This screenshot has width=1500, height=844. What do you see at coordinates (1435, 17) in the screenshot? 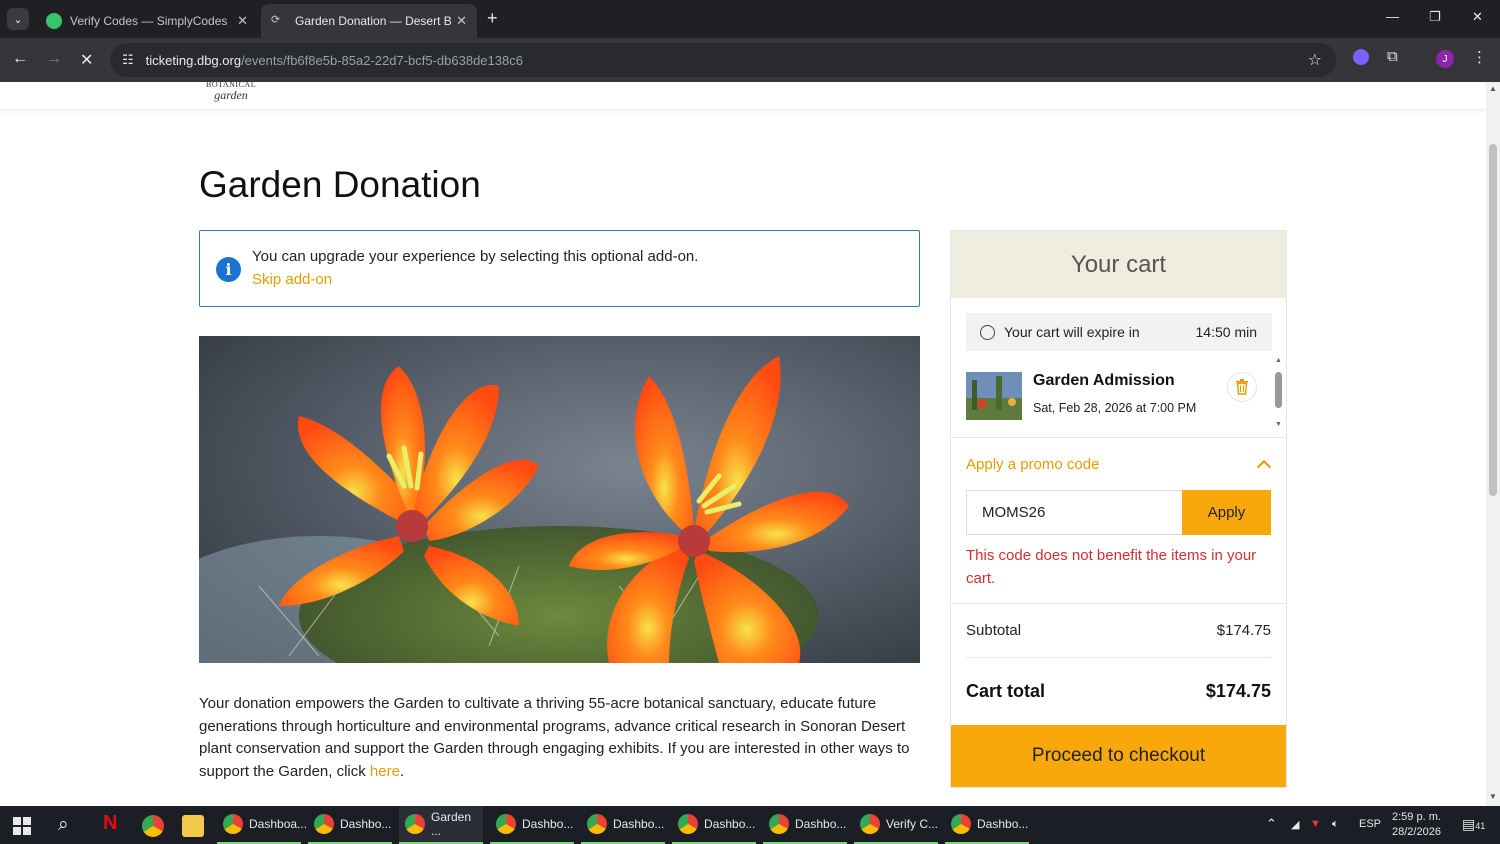
I see `restore-button: ❐` at bounding box center [1435, 17].